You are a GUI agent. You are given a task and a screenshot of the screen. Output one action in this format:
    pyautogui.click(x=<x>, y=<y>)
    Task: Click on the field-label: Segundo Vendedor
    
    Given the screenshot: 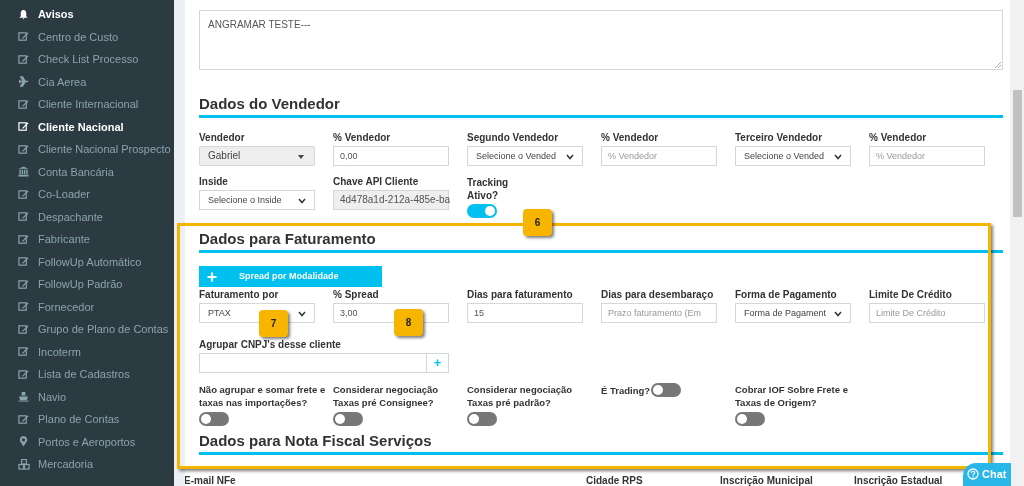 What is the action you would take?
    pyautogui.click(x=513, y=138)
    